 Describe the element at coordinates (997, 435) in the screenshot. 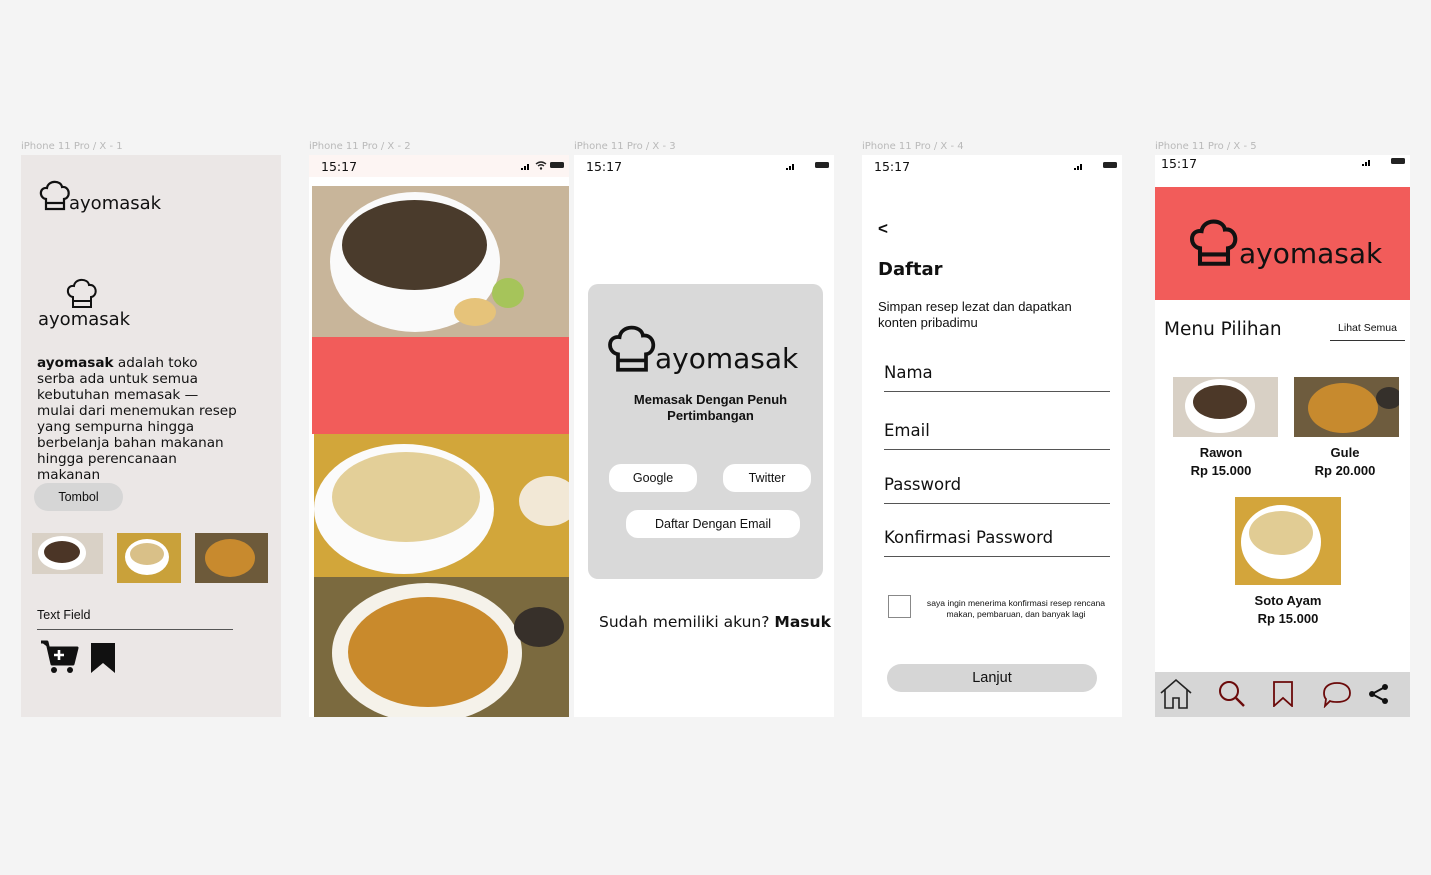

I see `email-field: Email` at that location.